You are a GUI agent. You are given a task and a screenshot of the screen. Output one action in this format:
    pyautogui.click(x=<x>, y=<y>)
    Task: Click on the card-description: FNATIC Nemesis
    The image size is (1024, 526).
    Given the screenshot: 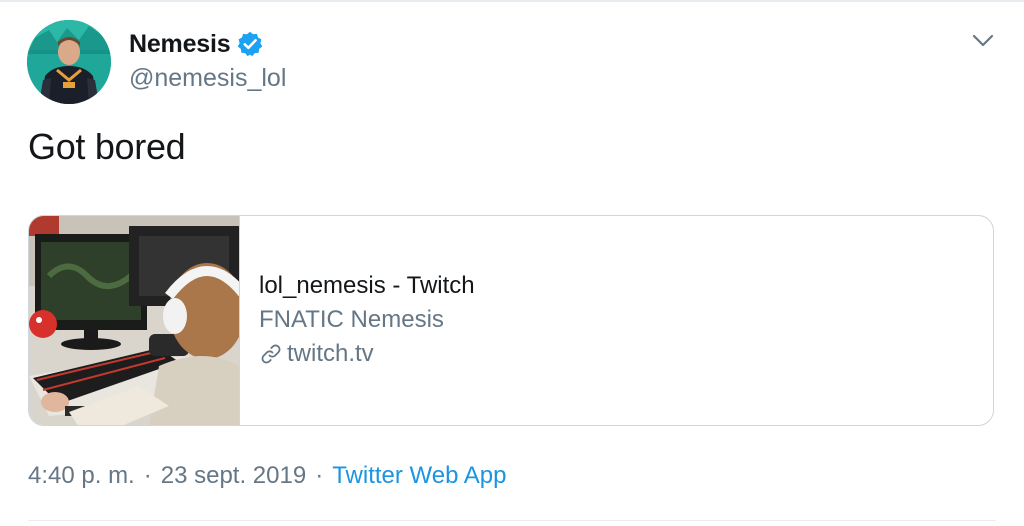 What is the action you would take?
    pyautogui.click(x=351, y=319)
    